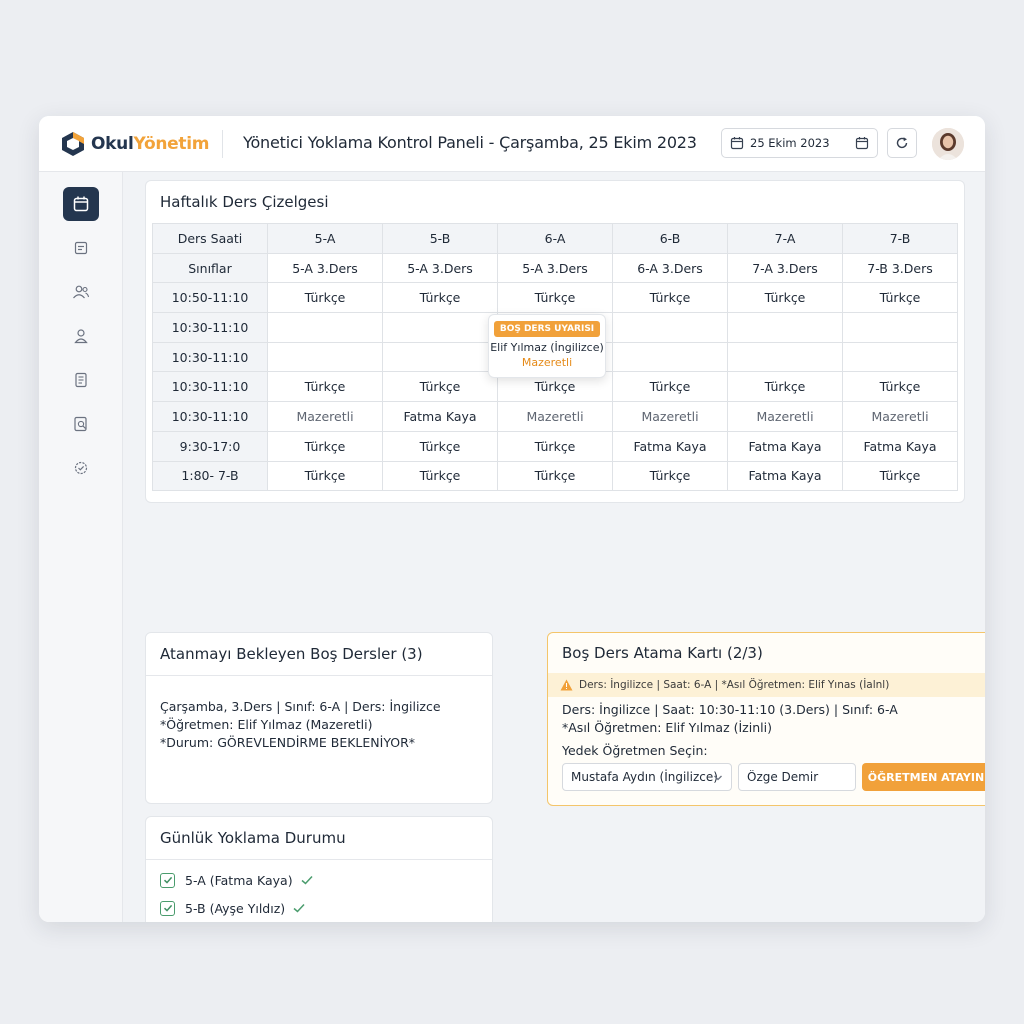  Describe the element at coordinates (210, 476) in the screenshot. I see `row-header: 1:80- 7-B` at that location.